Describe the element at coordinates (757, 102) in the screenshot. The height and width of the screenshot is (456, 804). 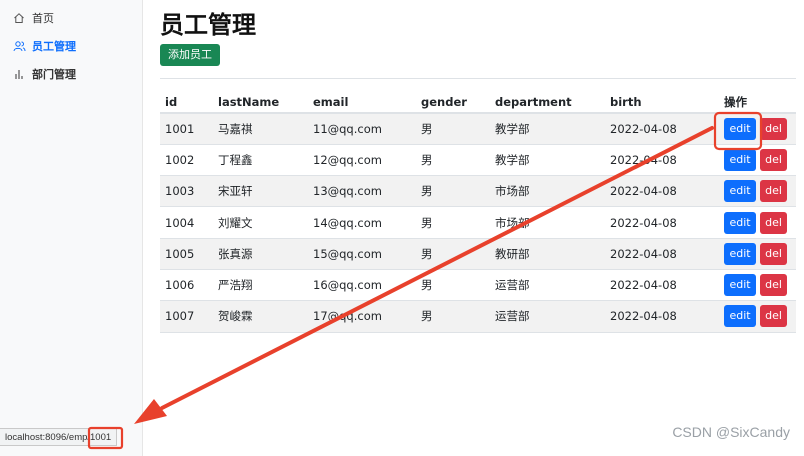
I see `column-header-actions: 操作` at that location.